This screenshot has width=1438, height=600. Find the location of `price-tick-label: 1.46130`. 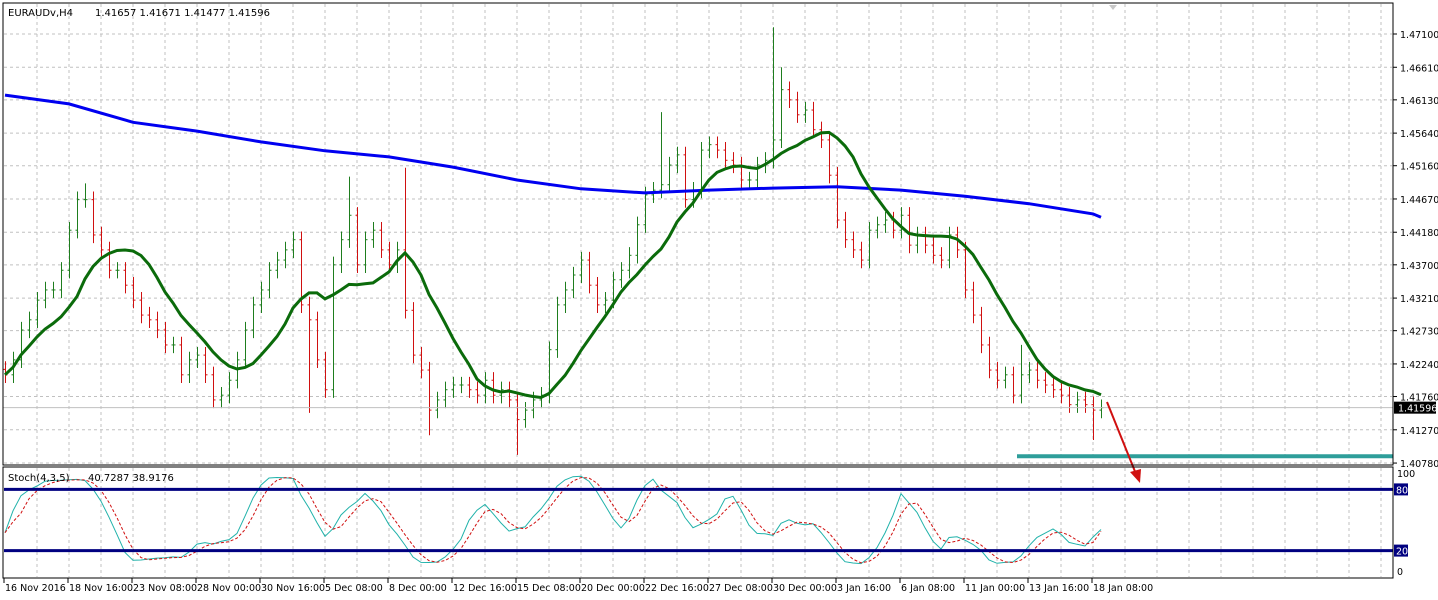

price-tick-label: 1.46130 is located at coordinates (1419, 101).